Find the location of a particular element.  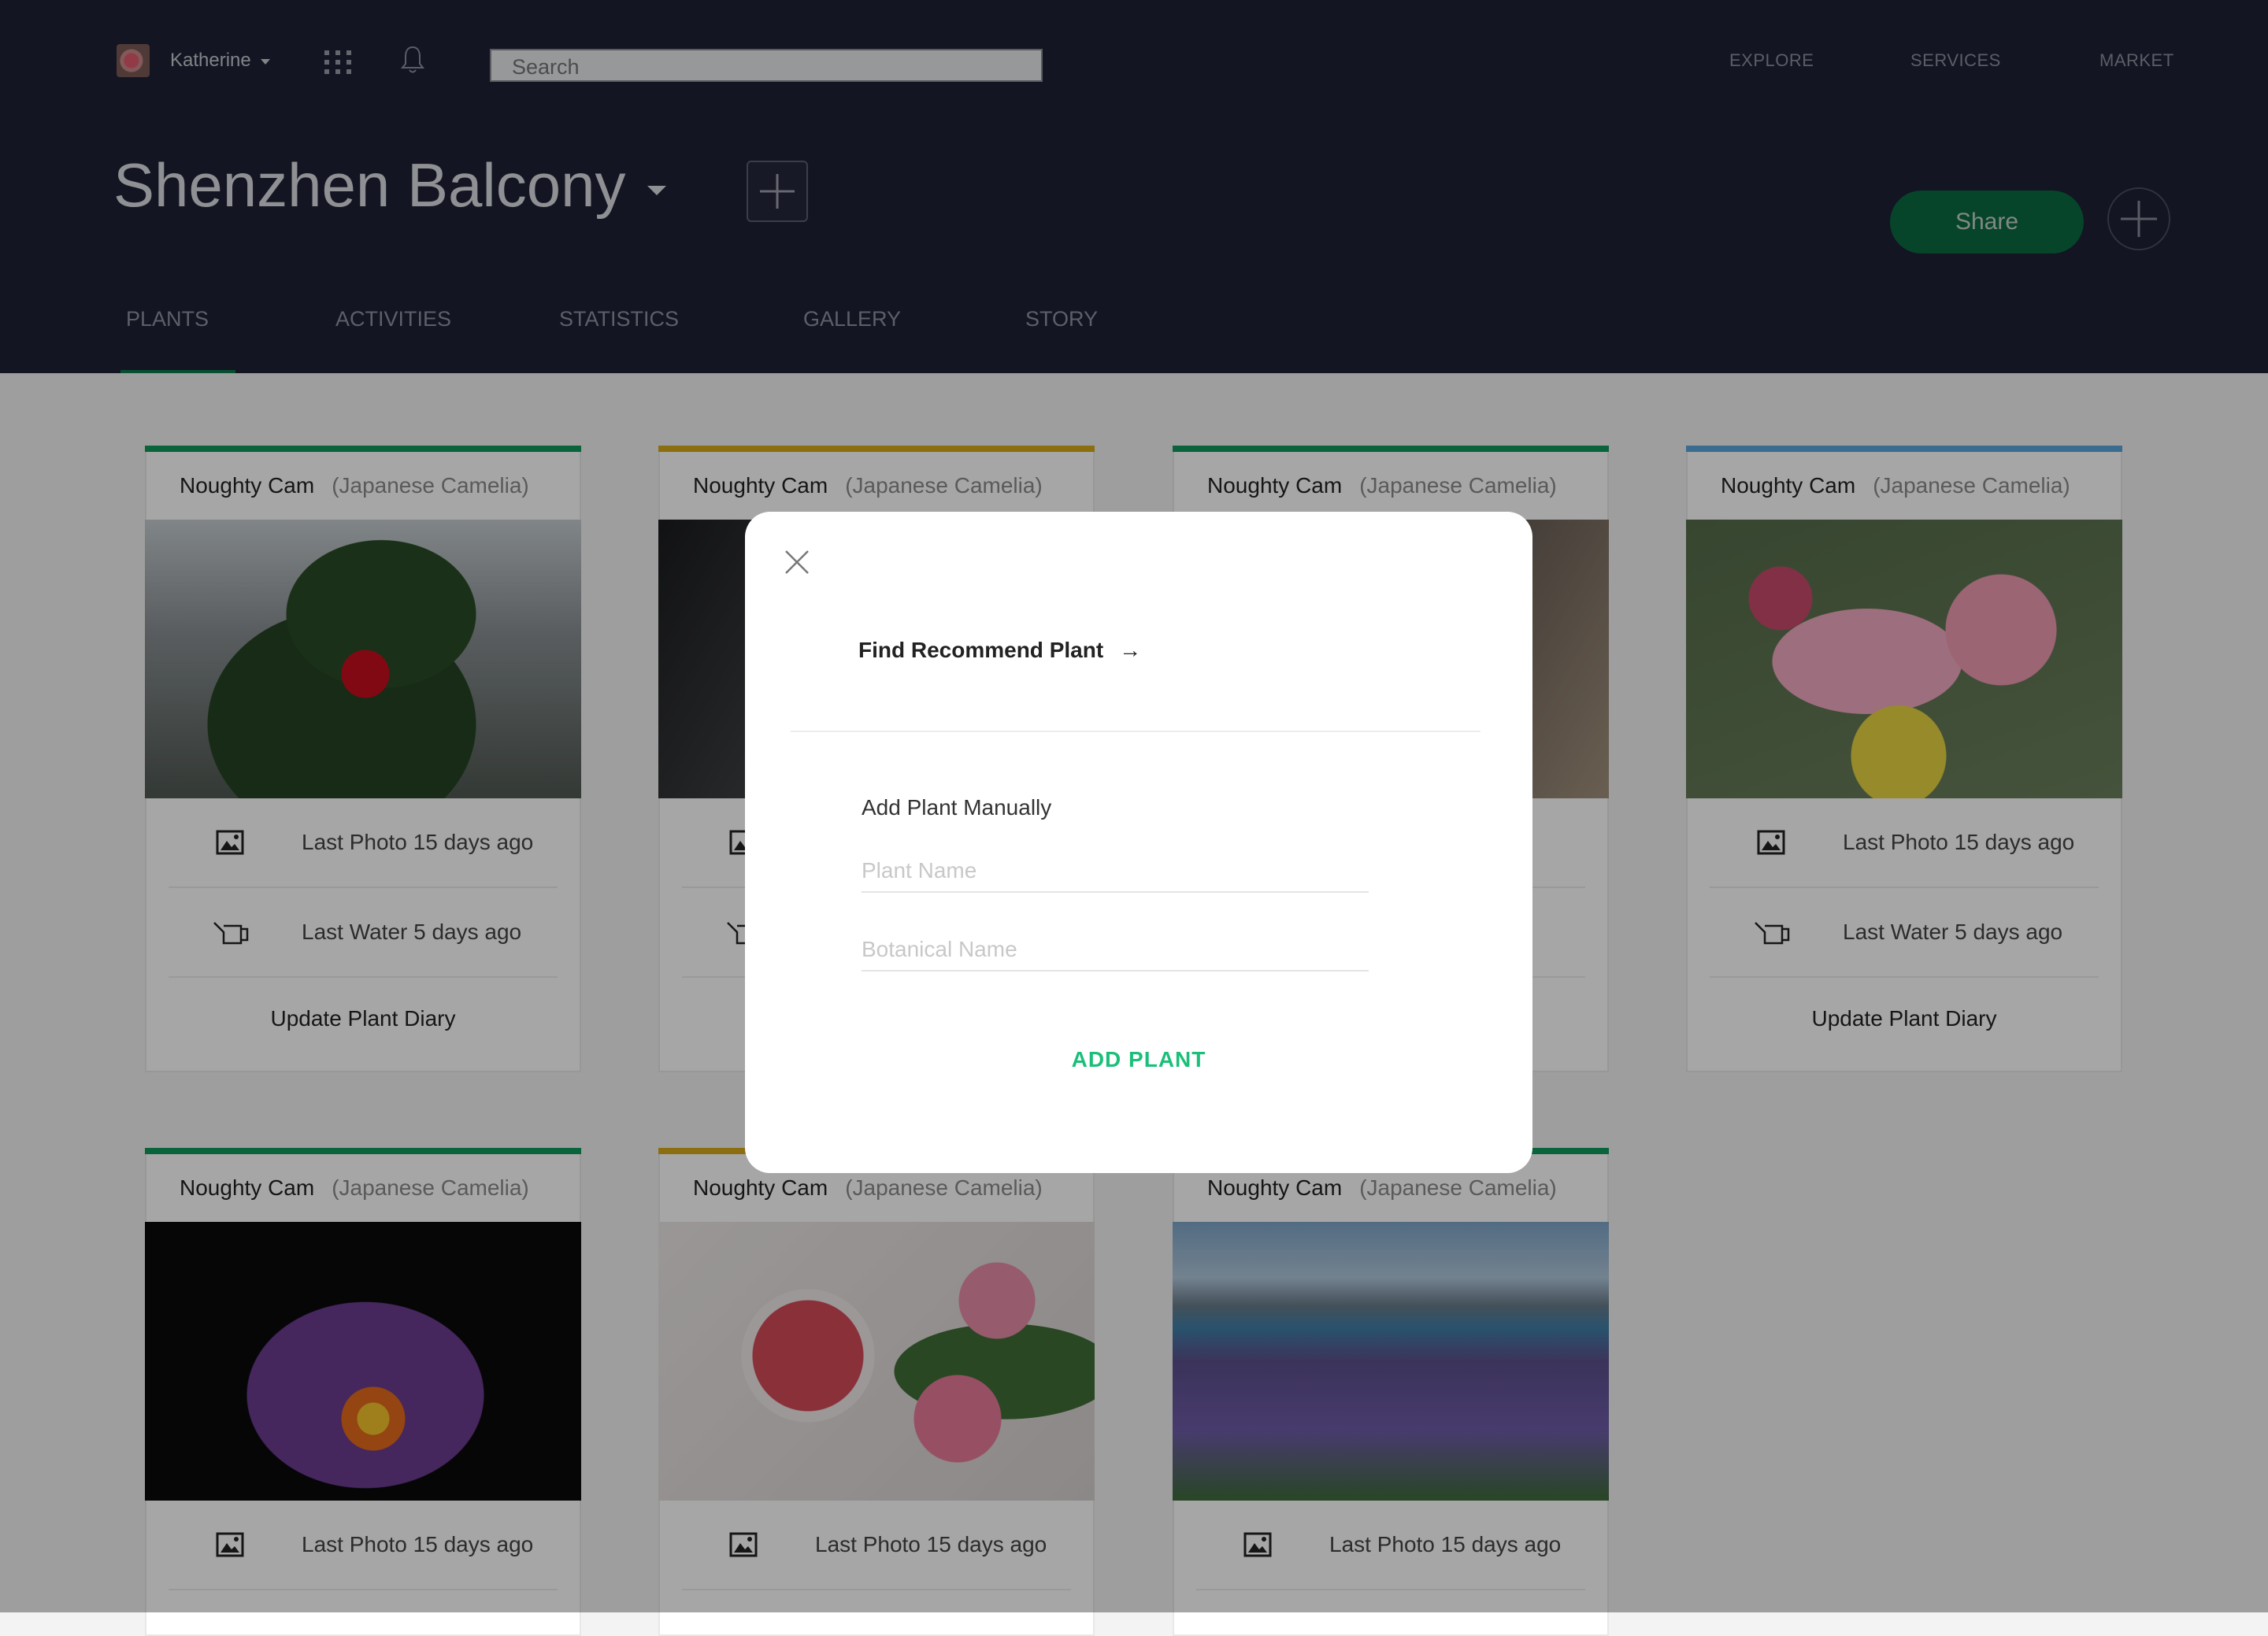

divider is located at coordinates (1135, 731).